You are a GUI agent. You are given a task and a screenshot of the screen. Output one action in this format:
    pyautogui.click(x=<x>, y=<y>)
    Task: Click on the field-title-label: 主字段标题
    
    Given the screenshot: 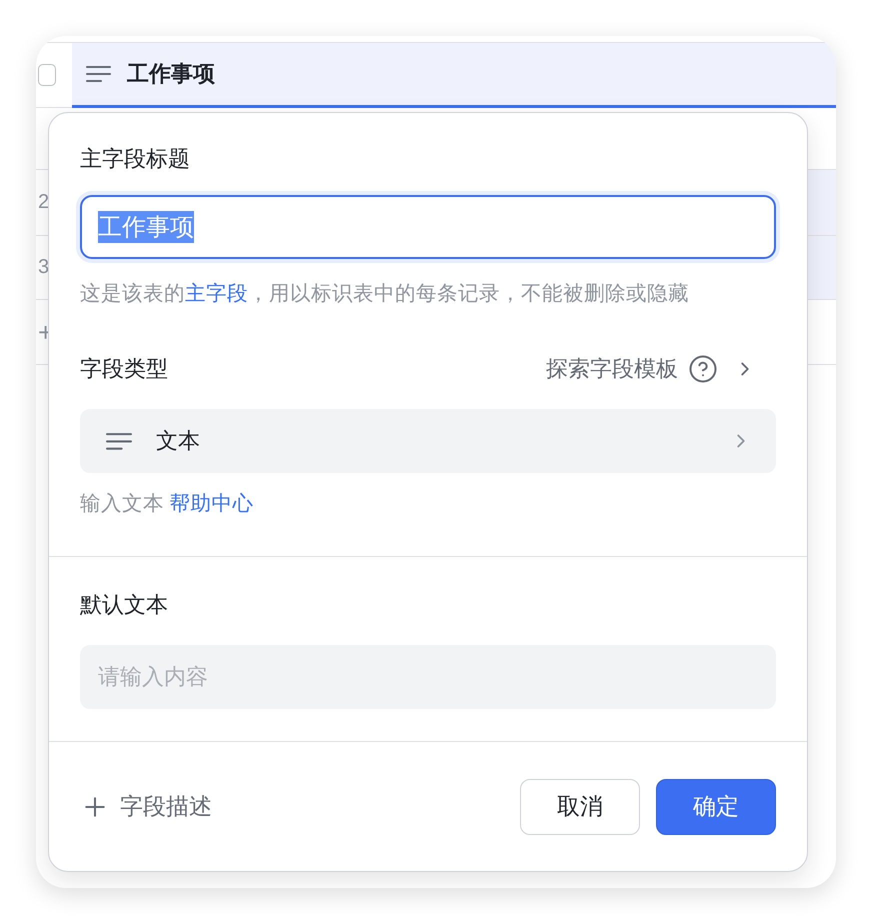 What is the action you would take?
    pyautogui.click(x=135, y=159)
    